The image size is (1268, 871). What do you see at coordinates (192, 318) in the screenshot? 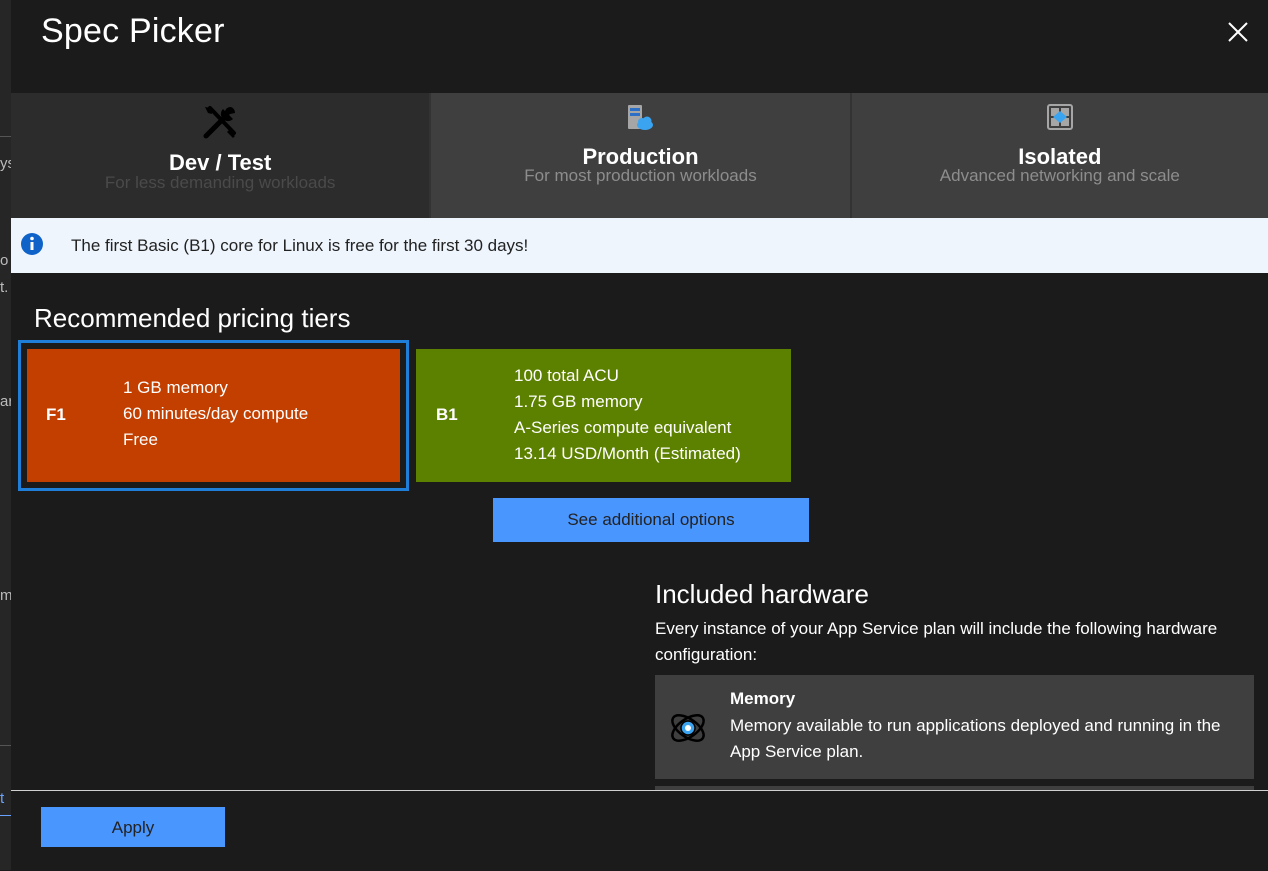
I see `recommended-tiers-heading: Recommended pricing tiers` at bounding box center [192, 318].